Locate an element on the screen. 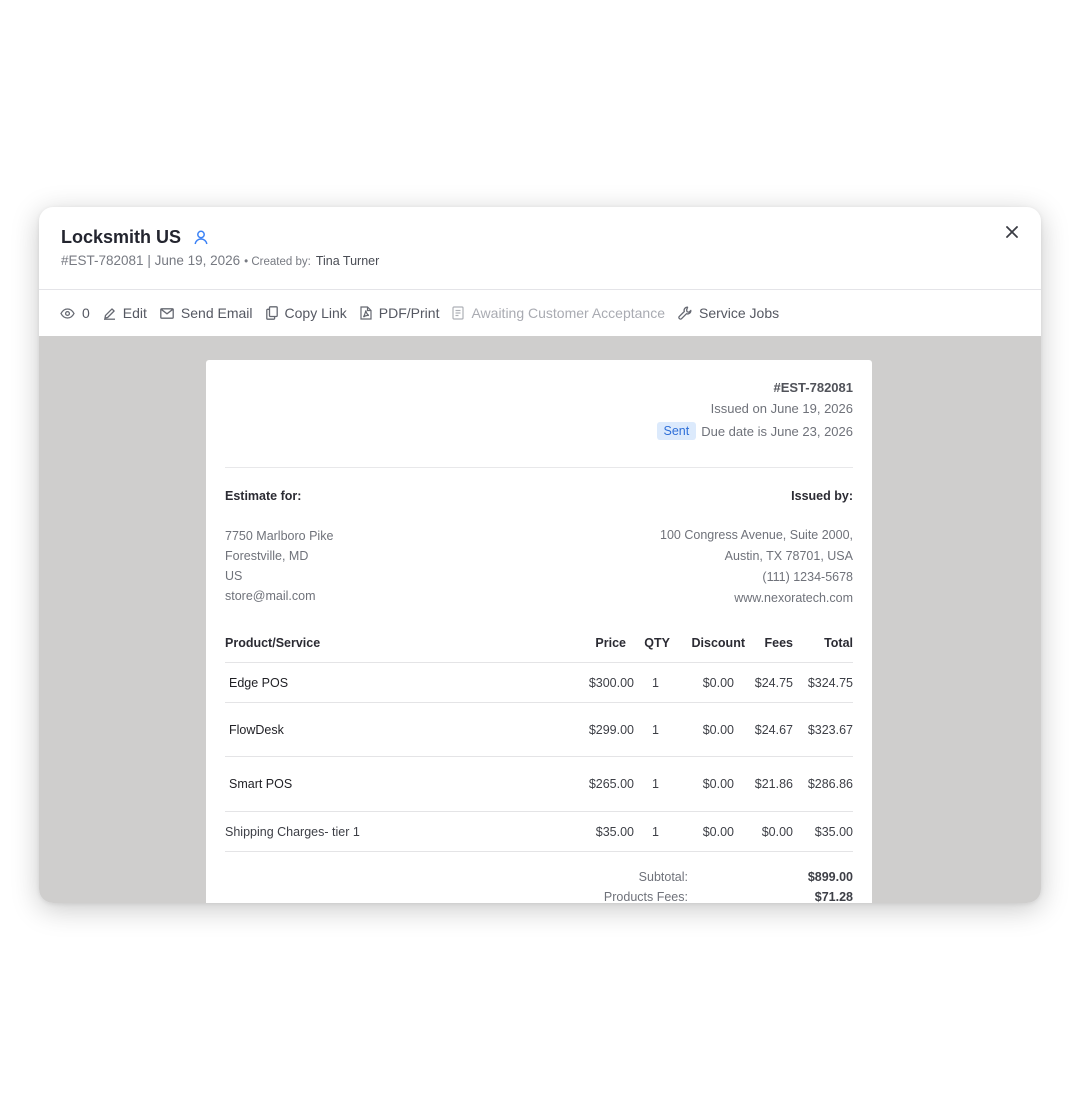 The height and width of the screenshot is (1110, 1080). pdf-print-label: PDF/Print is located at coordinates (409, 313).